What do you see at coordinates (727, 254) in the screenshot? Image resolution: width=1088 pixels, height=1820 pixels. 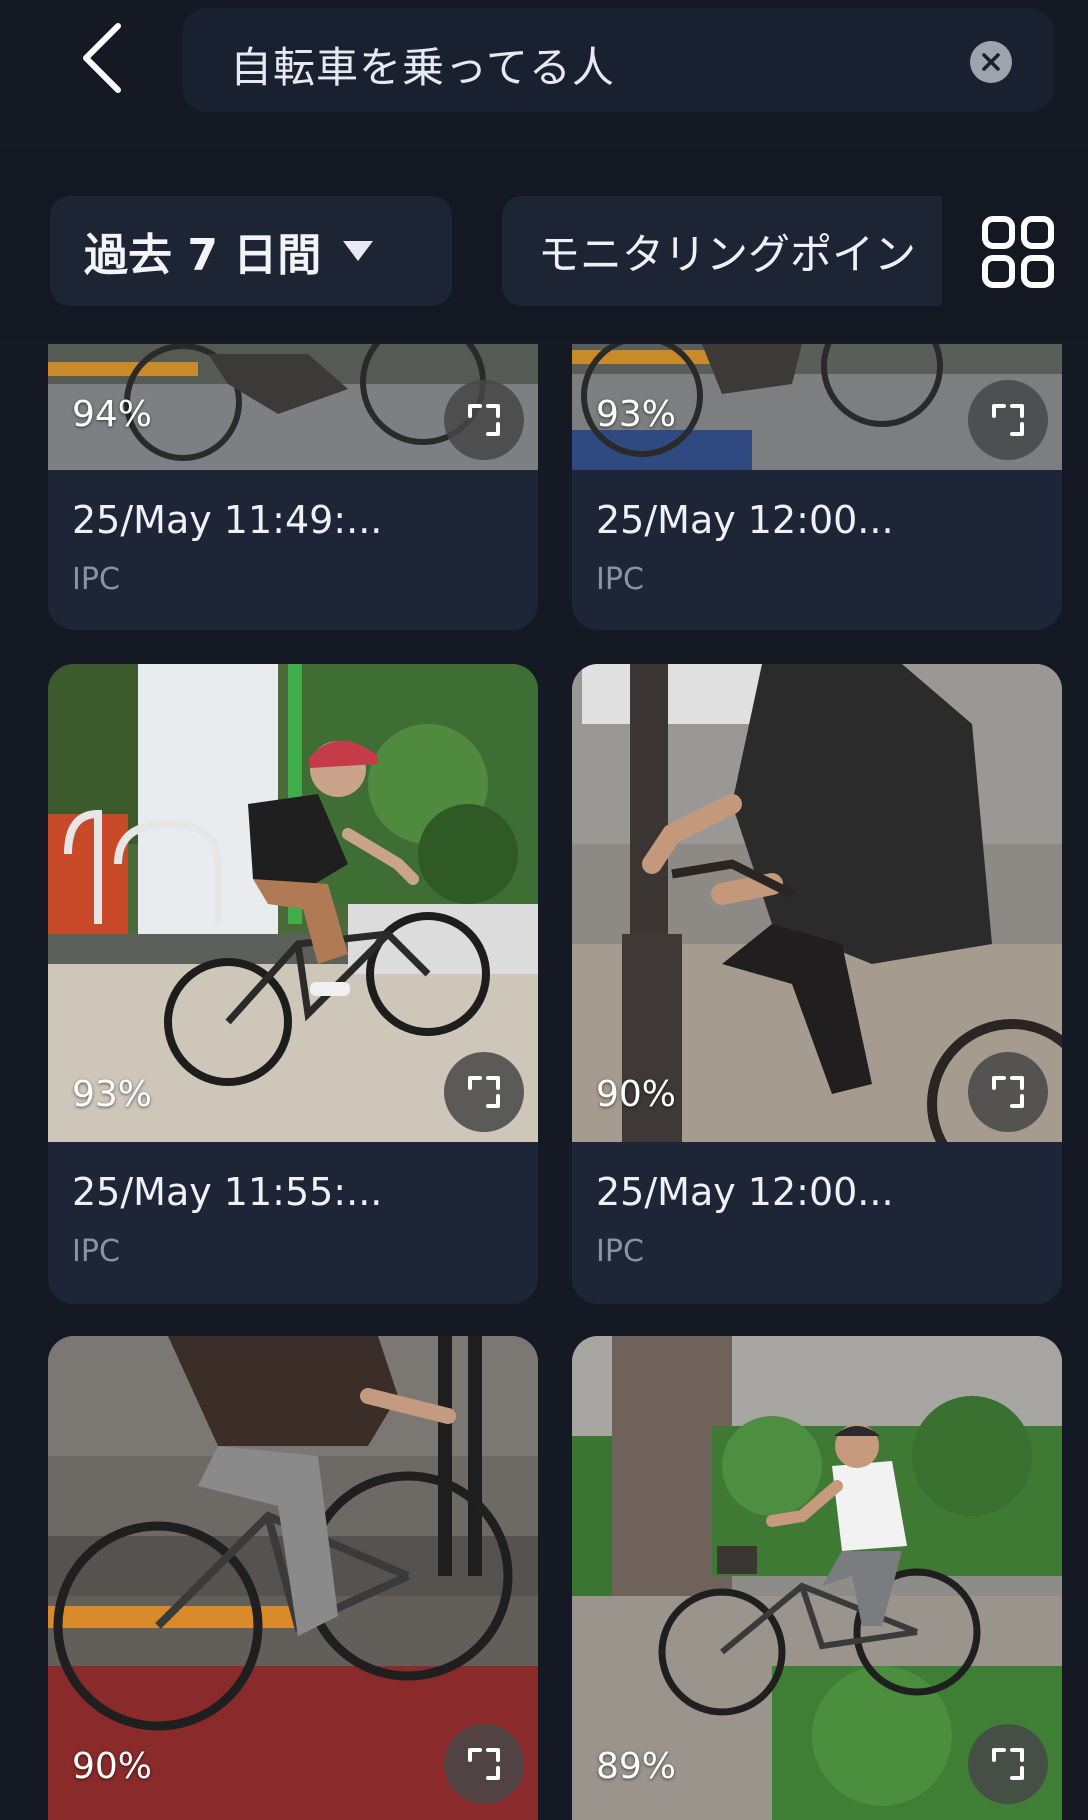 I see `monitoring-points-label: モニタリングポイン` at bounding box center [727, 254].